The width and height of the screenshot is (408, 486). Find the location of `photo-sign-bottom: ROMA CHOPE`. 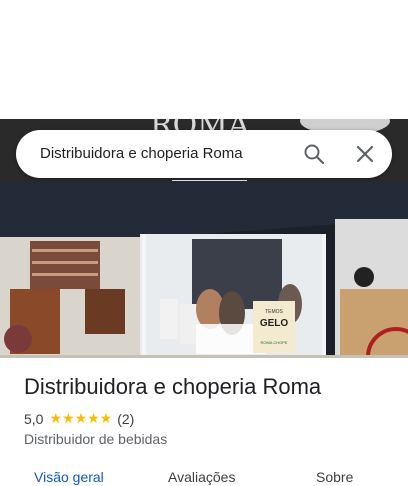

photo-sign-bottom: ROMA CHOPE is located at coordinates (273, 342).